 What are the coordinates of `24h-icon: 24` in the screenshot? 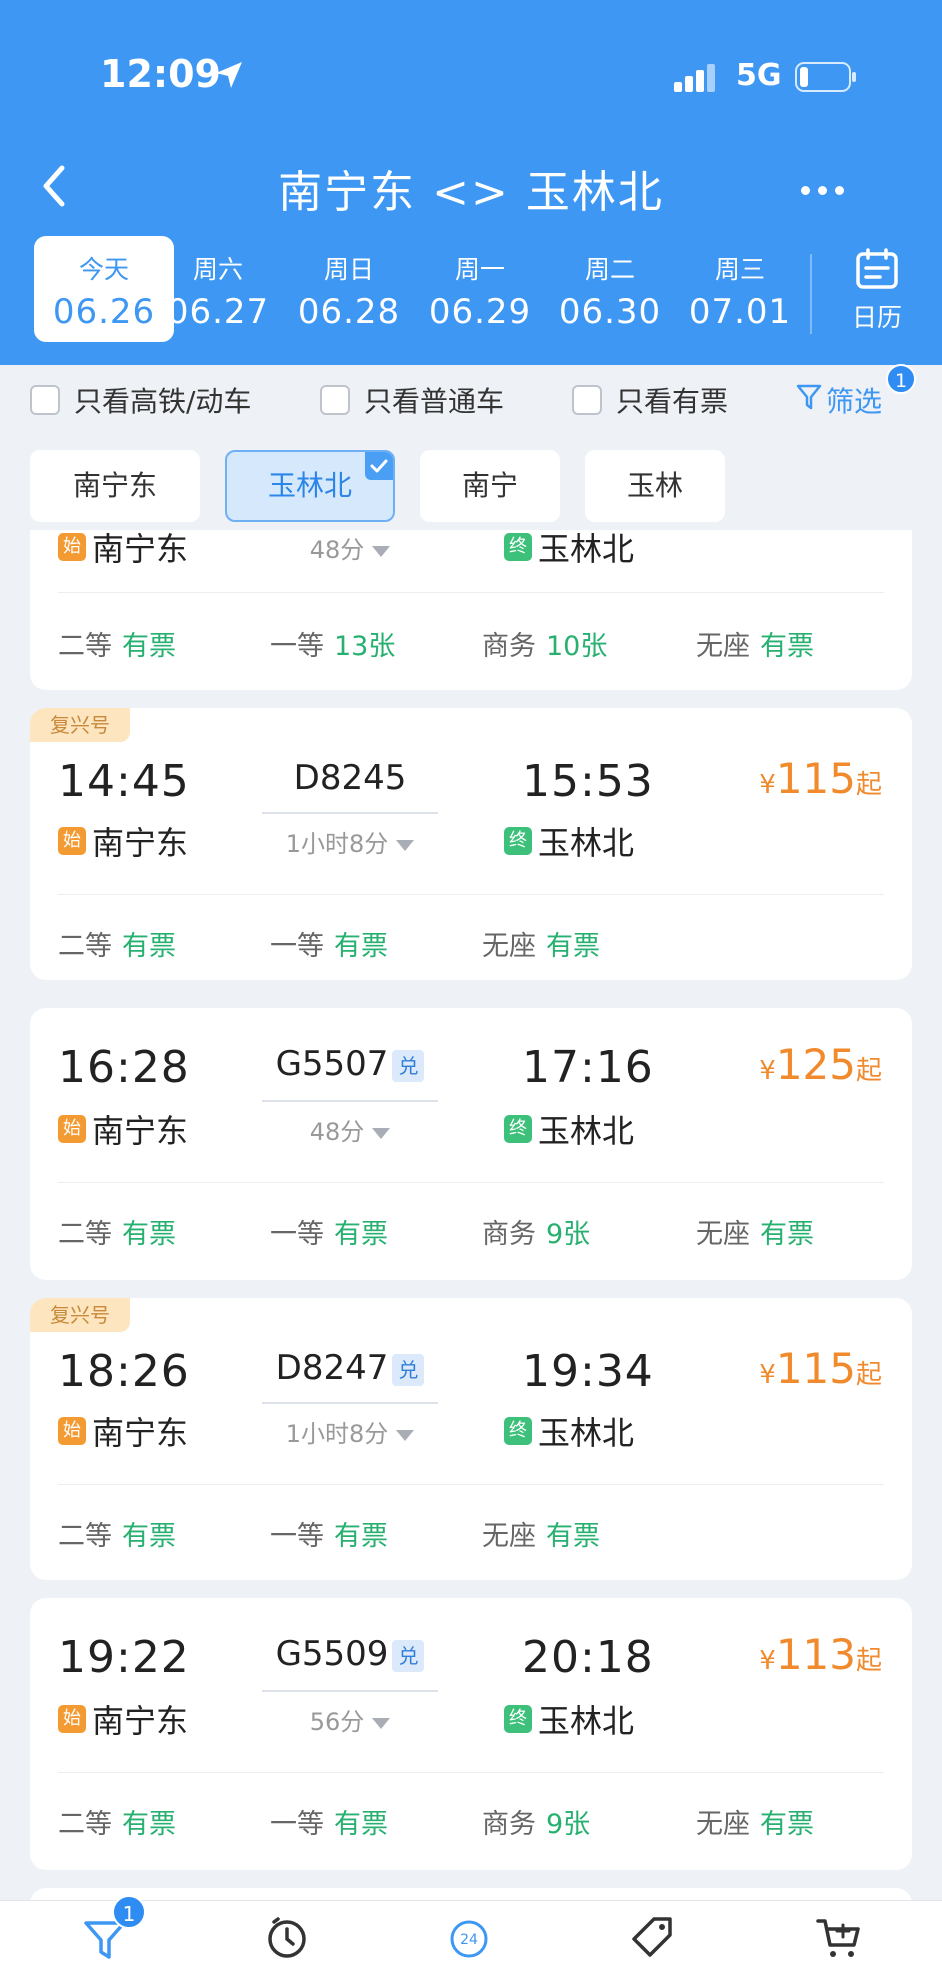 It's located at (469, 1938).